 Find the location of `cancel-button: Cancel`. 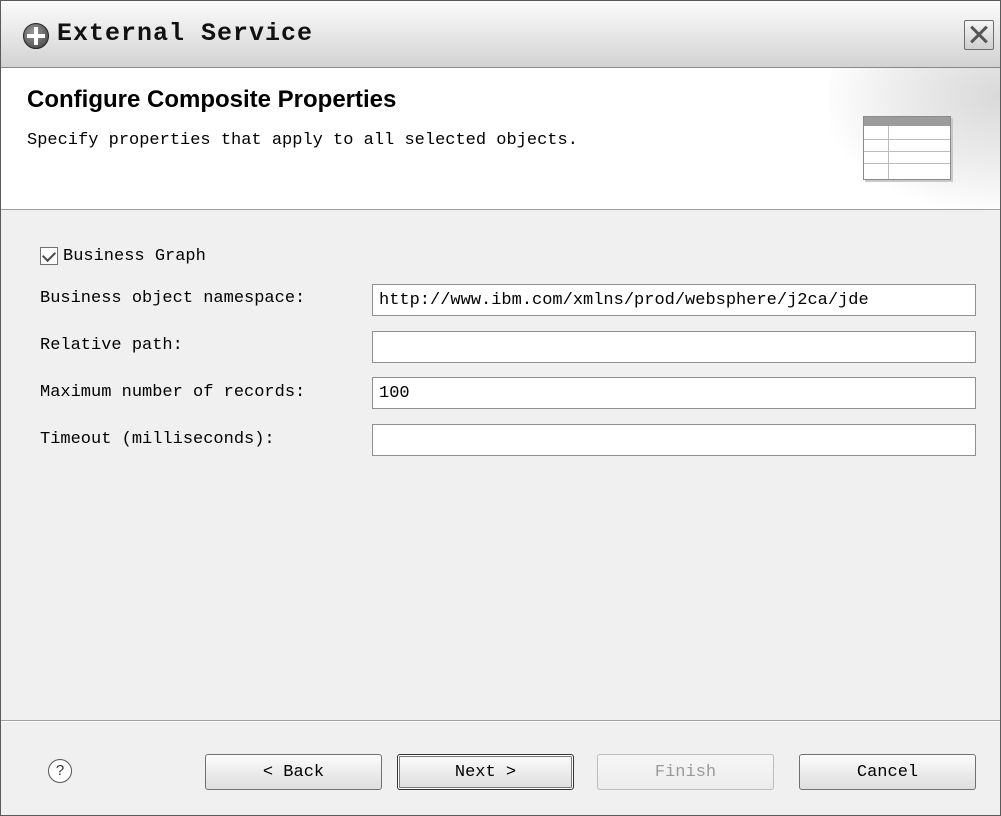

cancel-button: Cancel is located at coordinates (887, 772).